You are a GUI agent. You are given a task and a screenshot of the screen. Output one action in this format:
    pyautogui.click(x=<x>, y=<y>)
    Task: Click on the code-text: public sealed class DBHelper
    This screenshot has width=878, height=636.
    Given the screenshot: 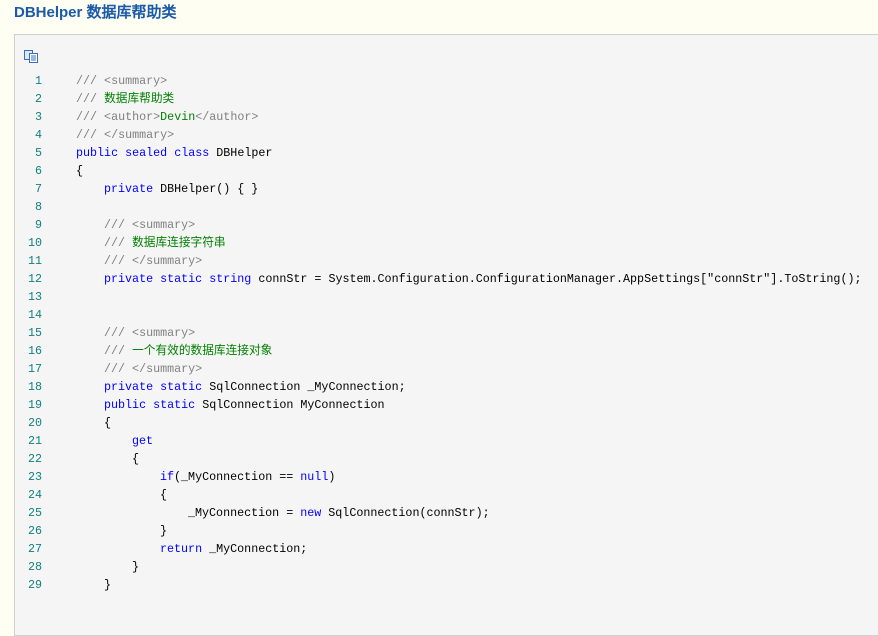 What is the action you would take?
    pyautogui.click(x=174, y=153)
    